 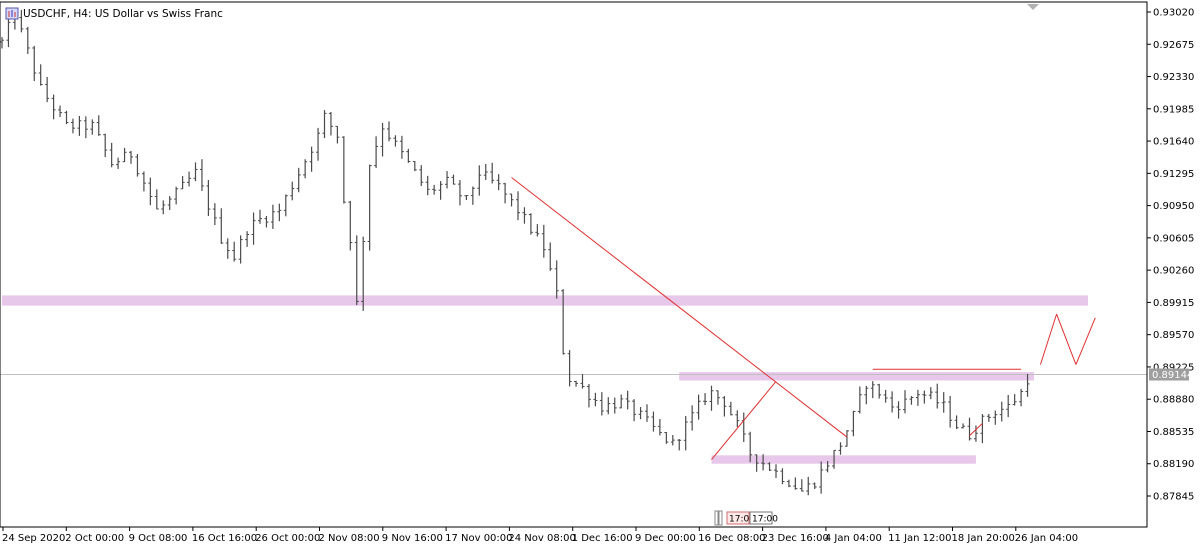 What do you see at coordinates (412, 538) in the screenshot?
I see `x-tick-label: 9 Nov 16:00` at bounding box center [412, 538].